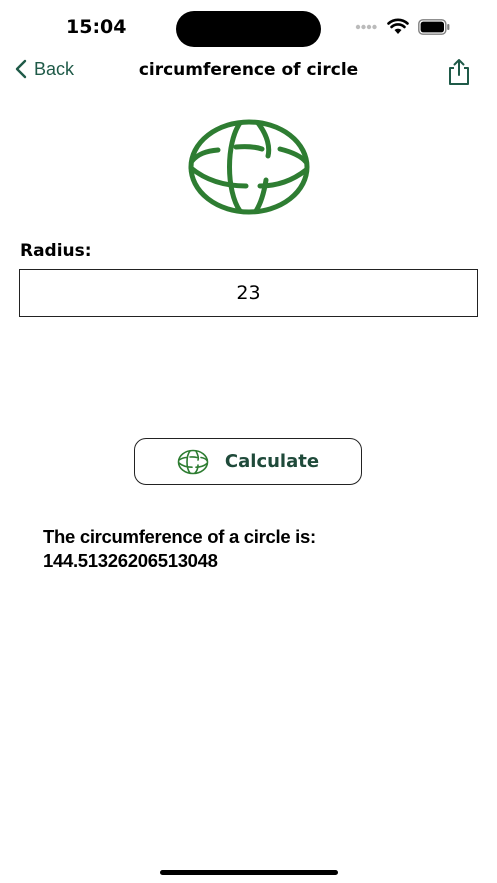 The image size is (497, 883). What do you see at coordinates (434, 27) in the screenshot?
I see `battery-icon` at bounding box center [434, 27].